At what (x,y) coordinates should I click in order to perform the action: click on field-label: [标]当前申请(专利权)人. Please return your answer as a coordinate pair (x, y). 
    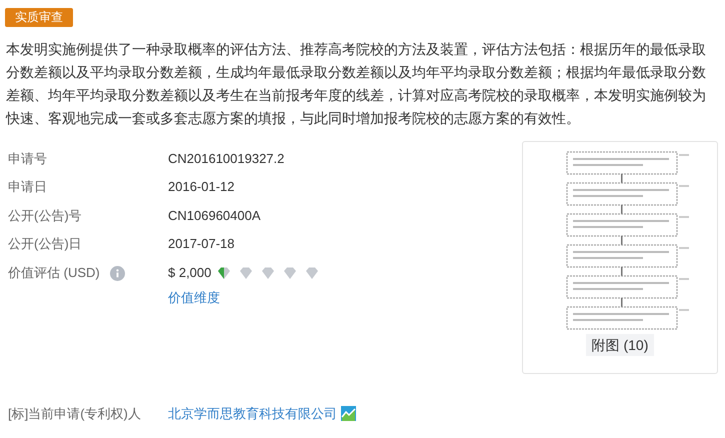
    Looking at the image, I should click on (75, 414).